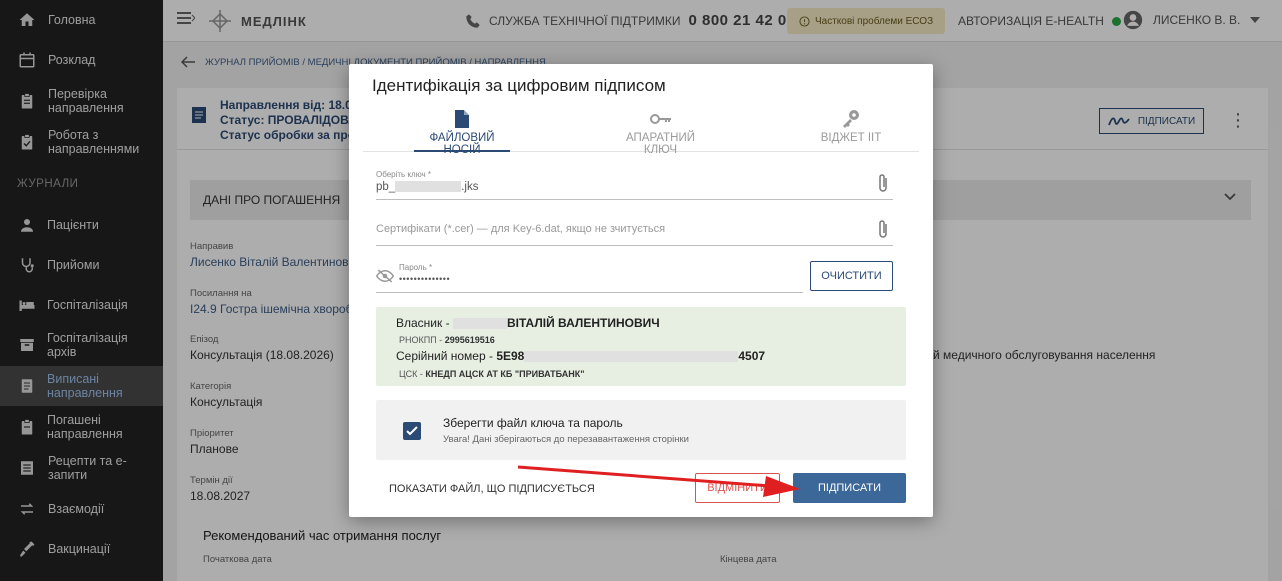 Image resolution: width=1282 pixels, height=581 pixels. Describe the element at coordinates (385, 276) in the screenshot. I see `visibility-off-icon` at that location.